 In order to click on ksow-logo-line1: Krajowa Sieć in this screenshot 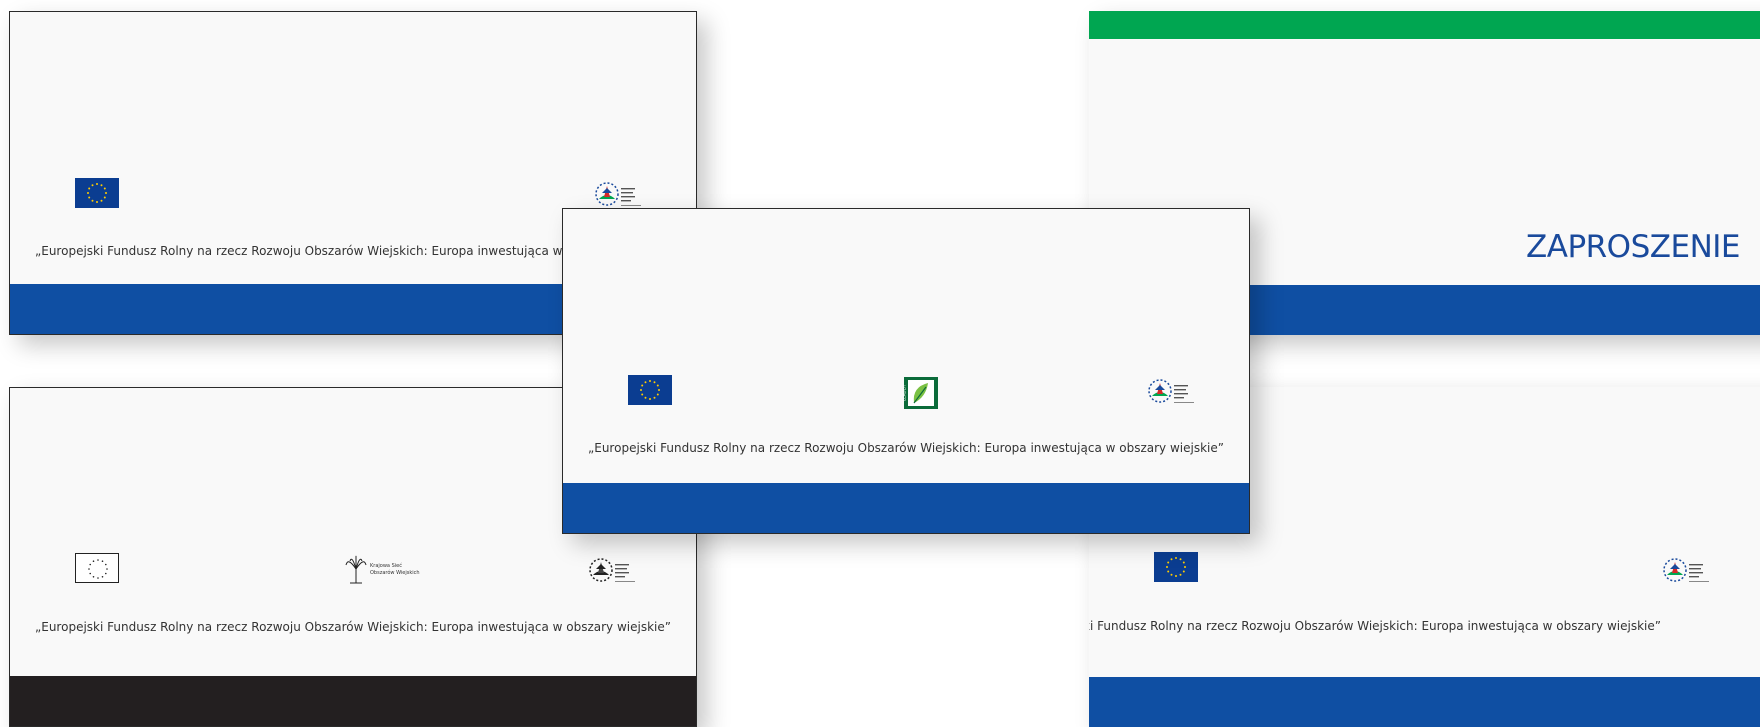, I will do `click(386, 566)`.